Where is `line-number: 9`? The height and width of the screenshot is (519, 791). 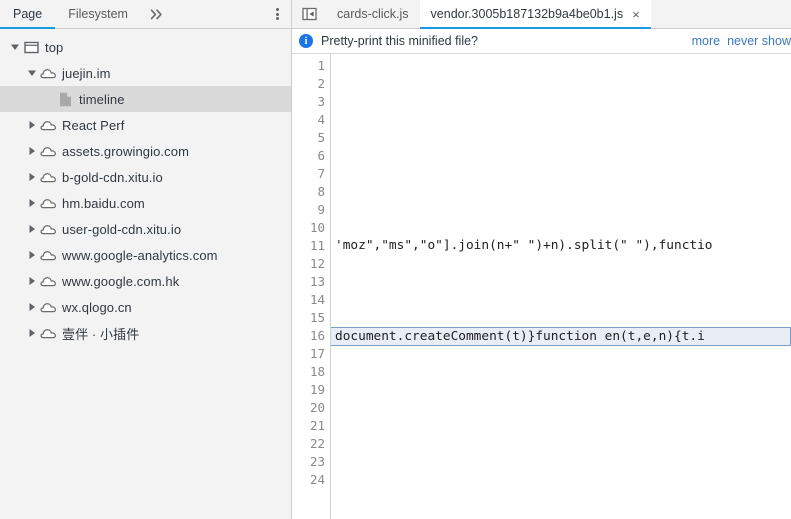
line-number: 9 is located at coordinates (308, 210).